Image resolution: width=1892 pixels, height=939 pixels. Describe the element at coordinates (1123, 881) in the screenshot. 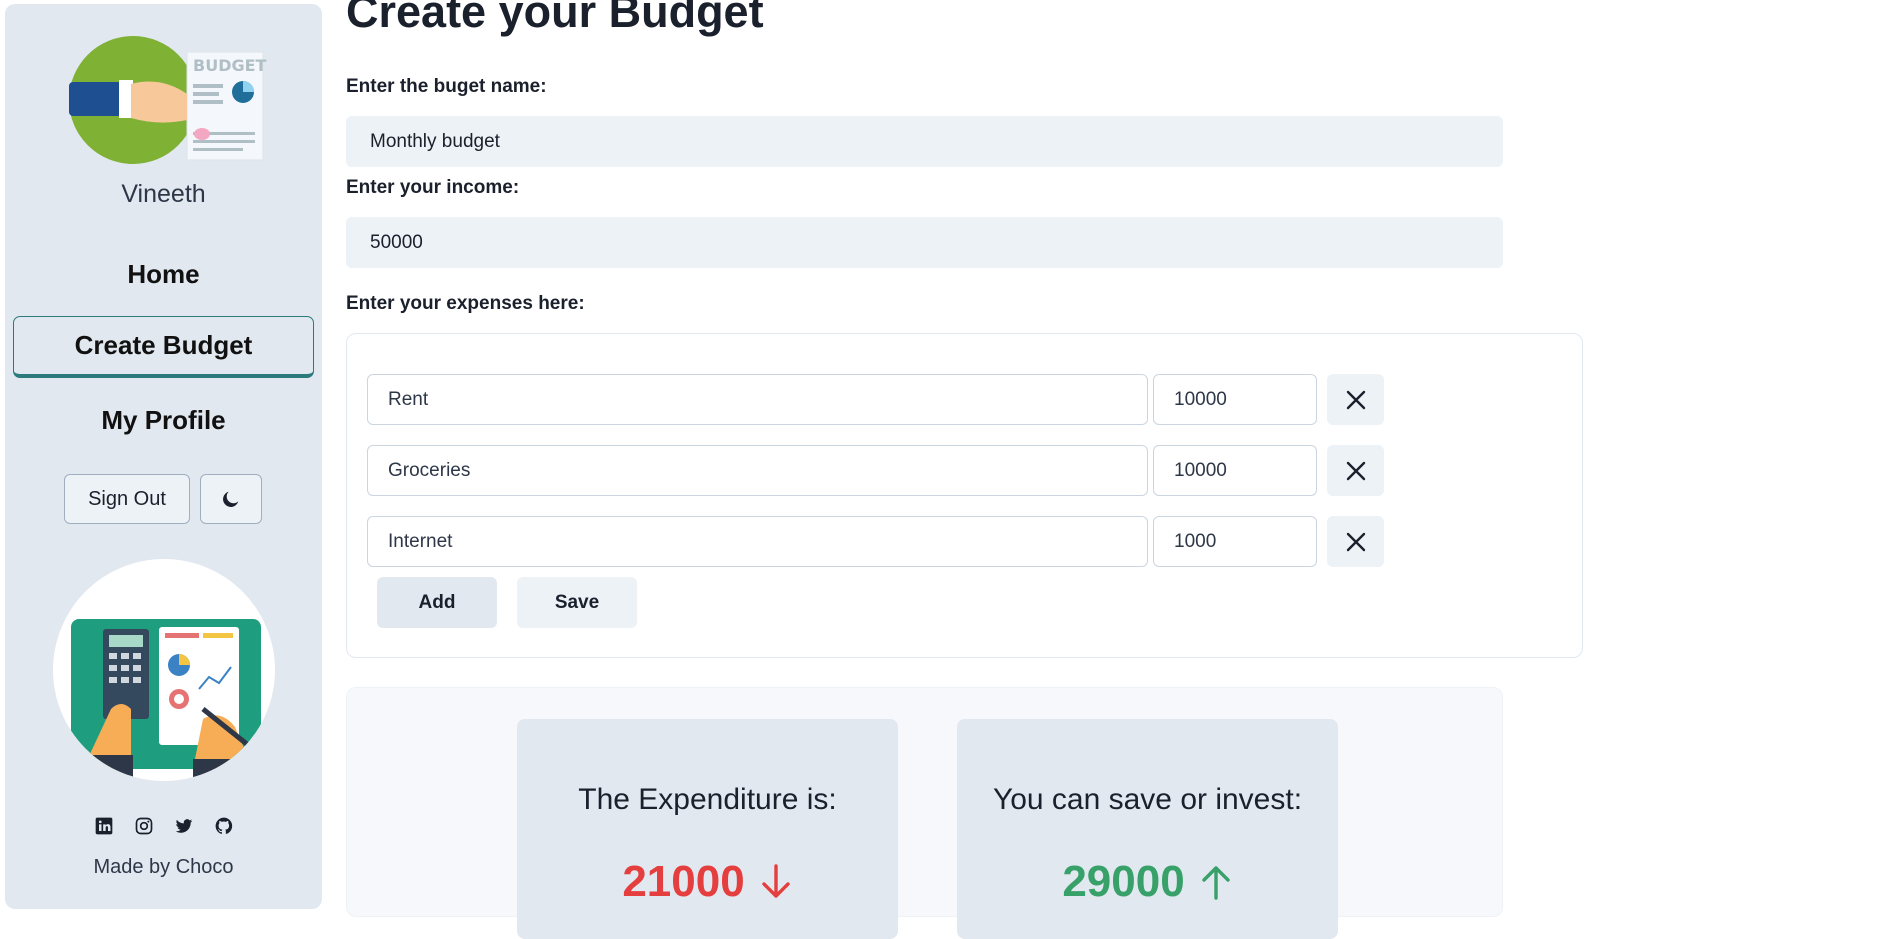

I see `savings-value: 29000` at that location.